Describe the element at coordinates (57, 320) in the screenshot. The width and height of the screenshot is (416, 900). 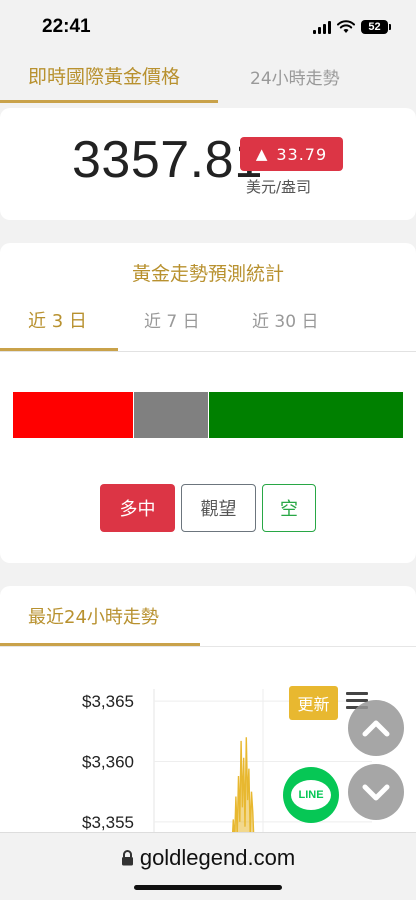
I see `tab-period-3d: 近 3 日` at that location.